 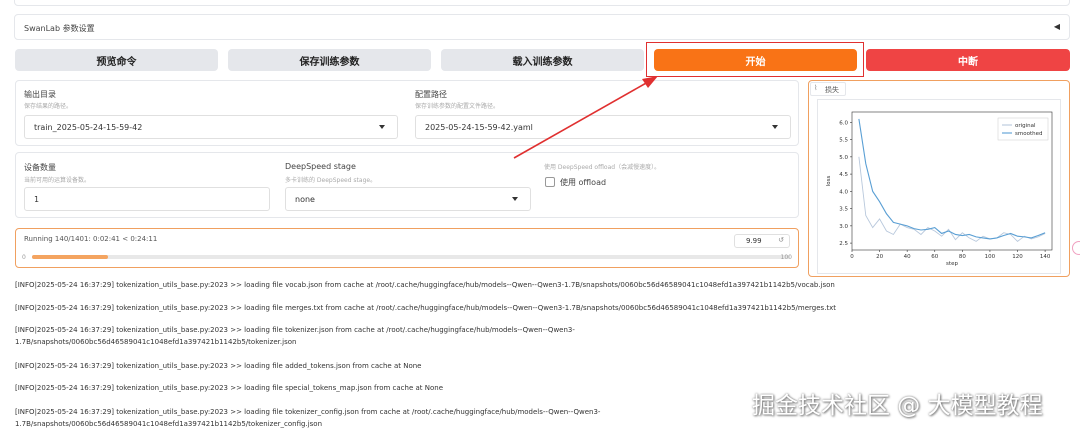 What do you see at coordinates (408, 199) in the screenshot?
I see `deepspeed-select: none` at bounding box center [408, 199].